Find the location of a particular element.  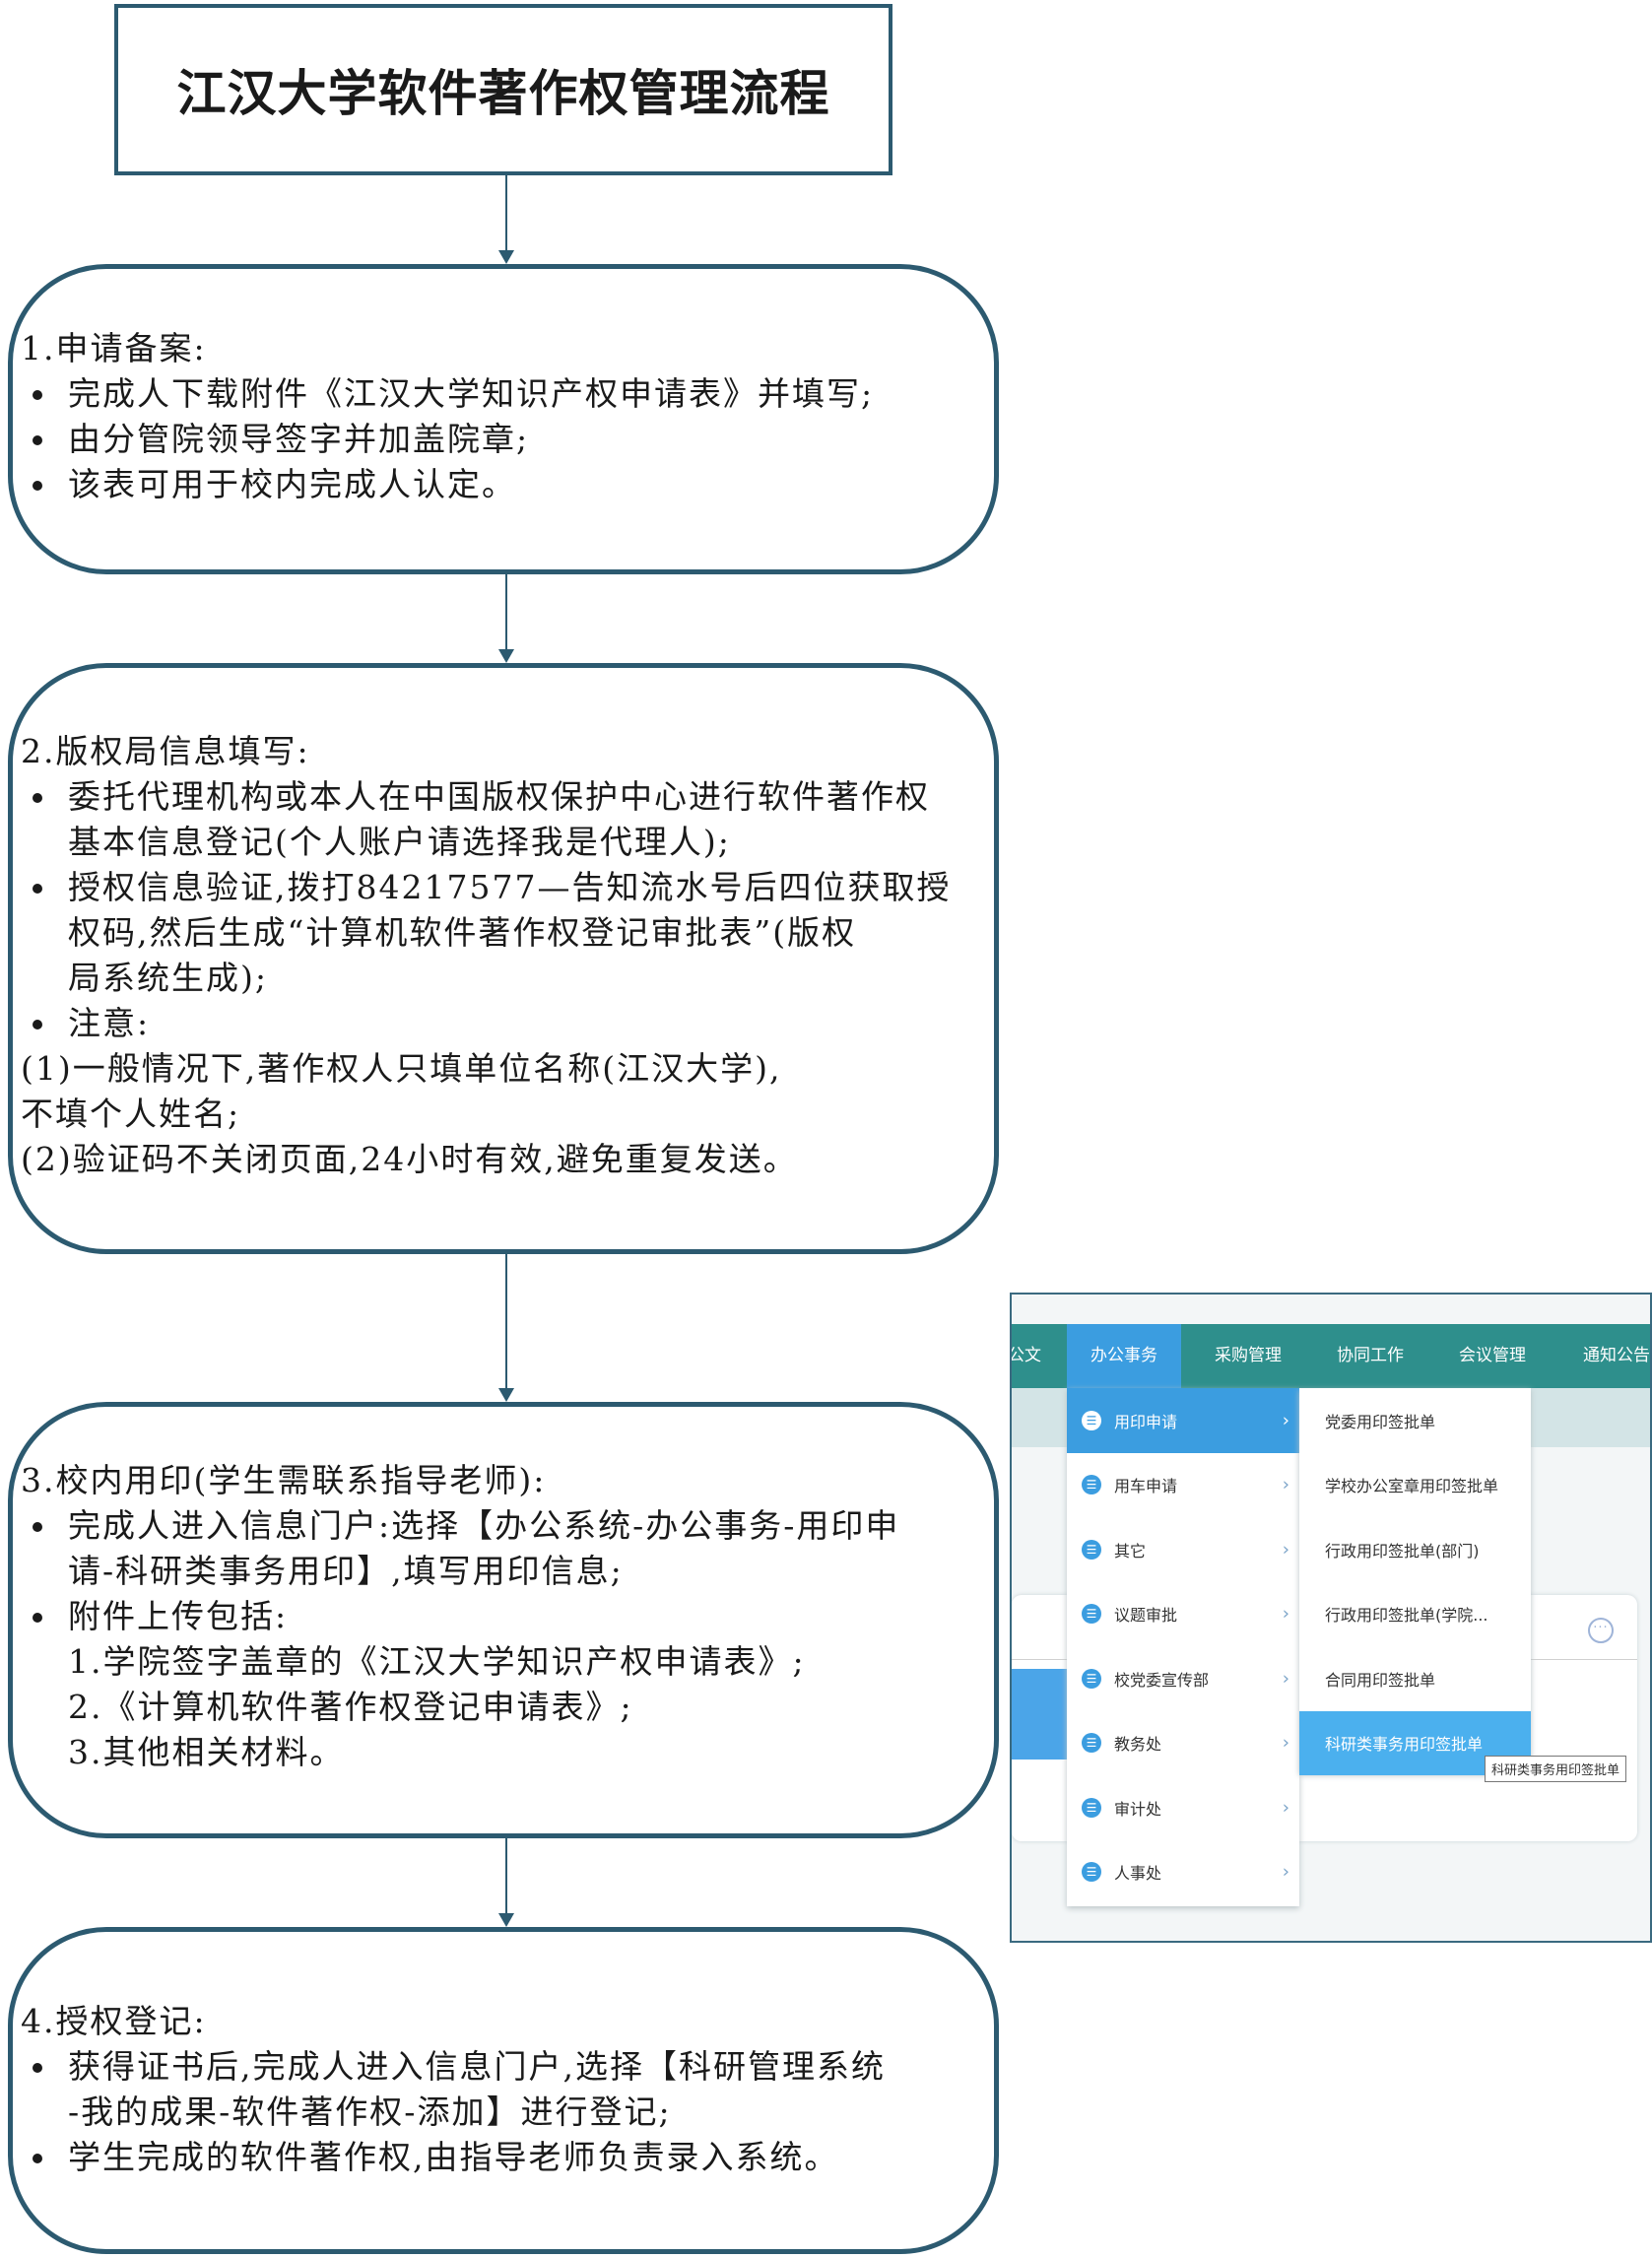

step-2-note-1-line-2: 不填个人姓名; is located at coordinates (131, 1114).